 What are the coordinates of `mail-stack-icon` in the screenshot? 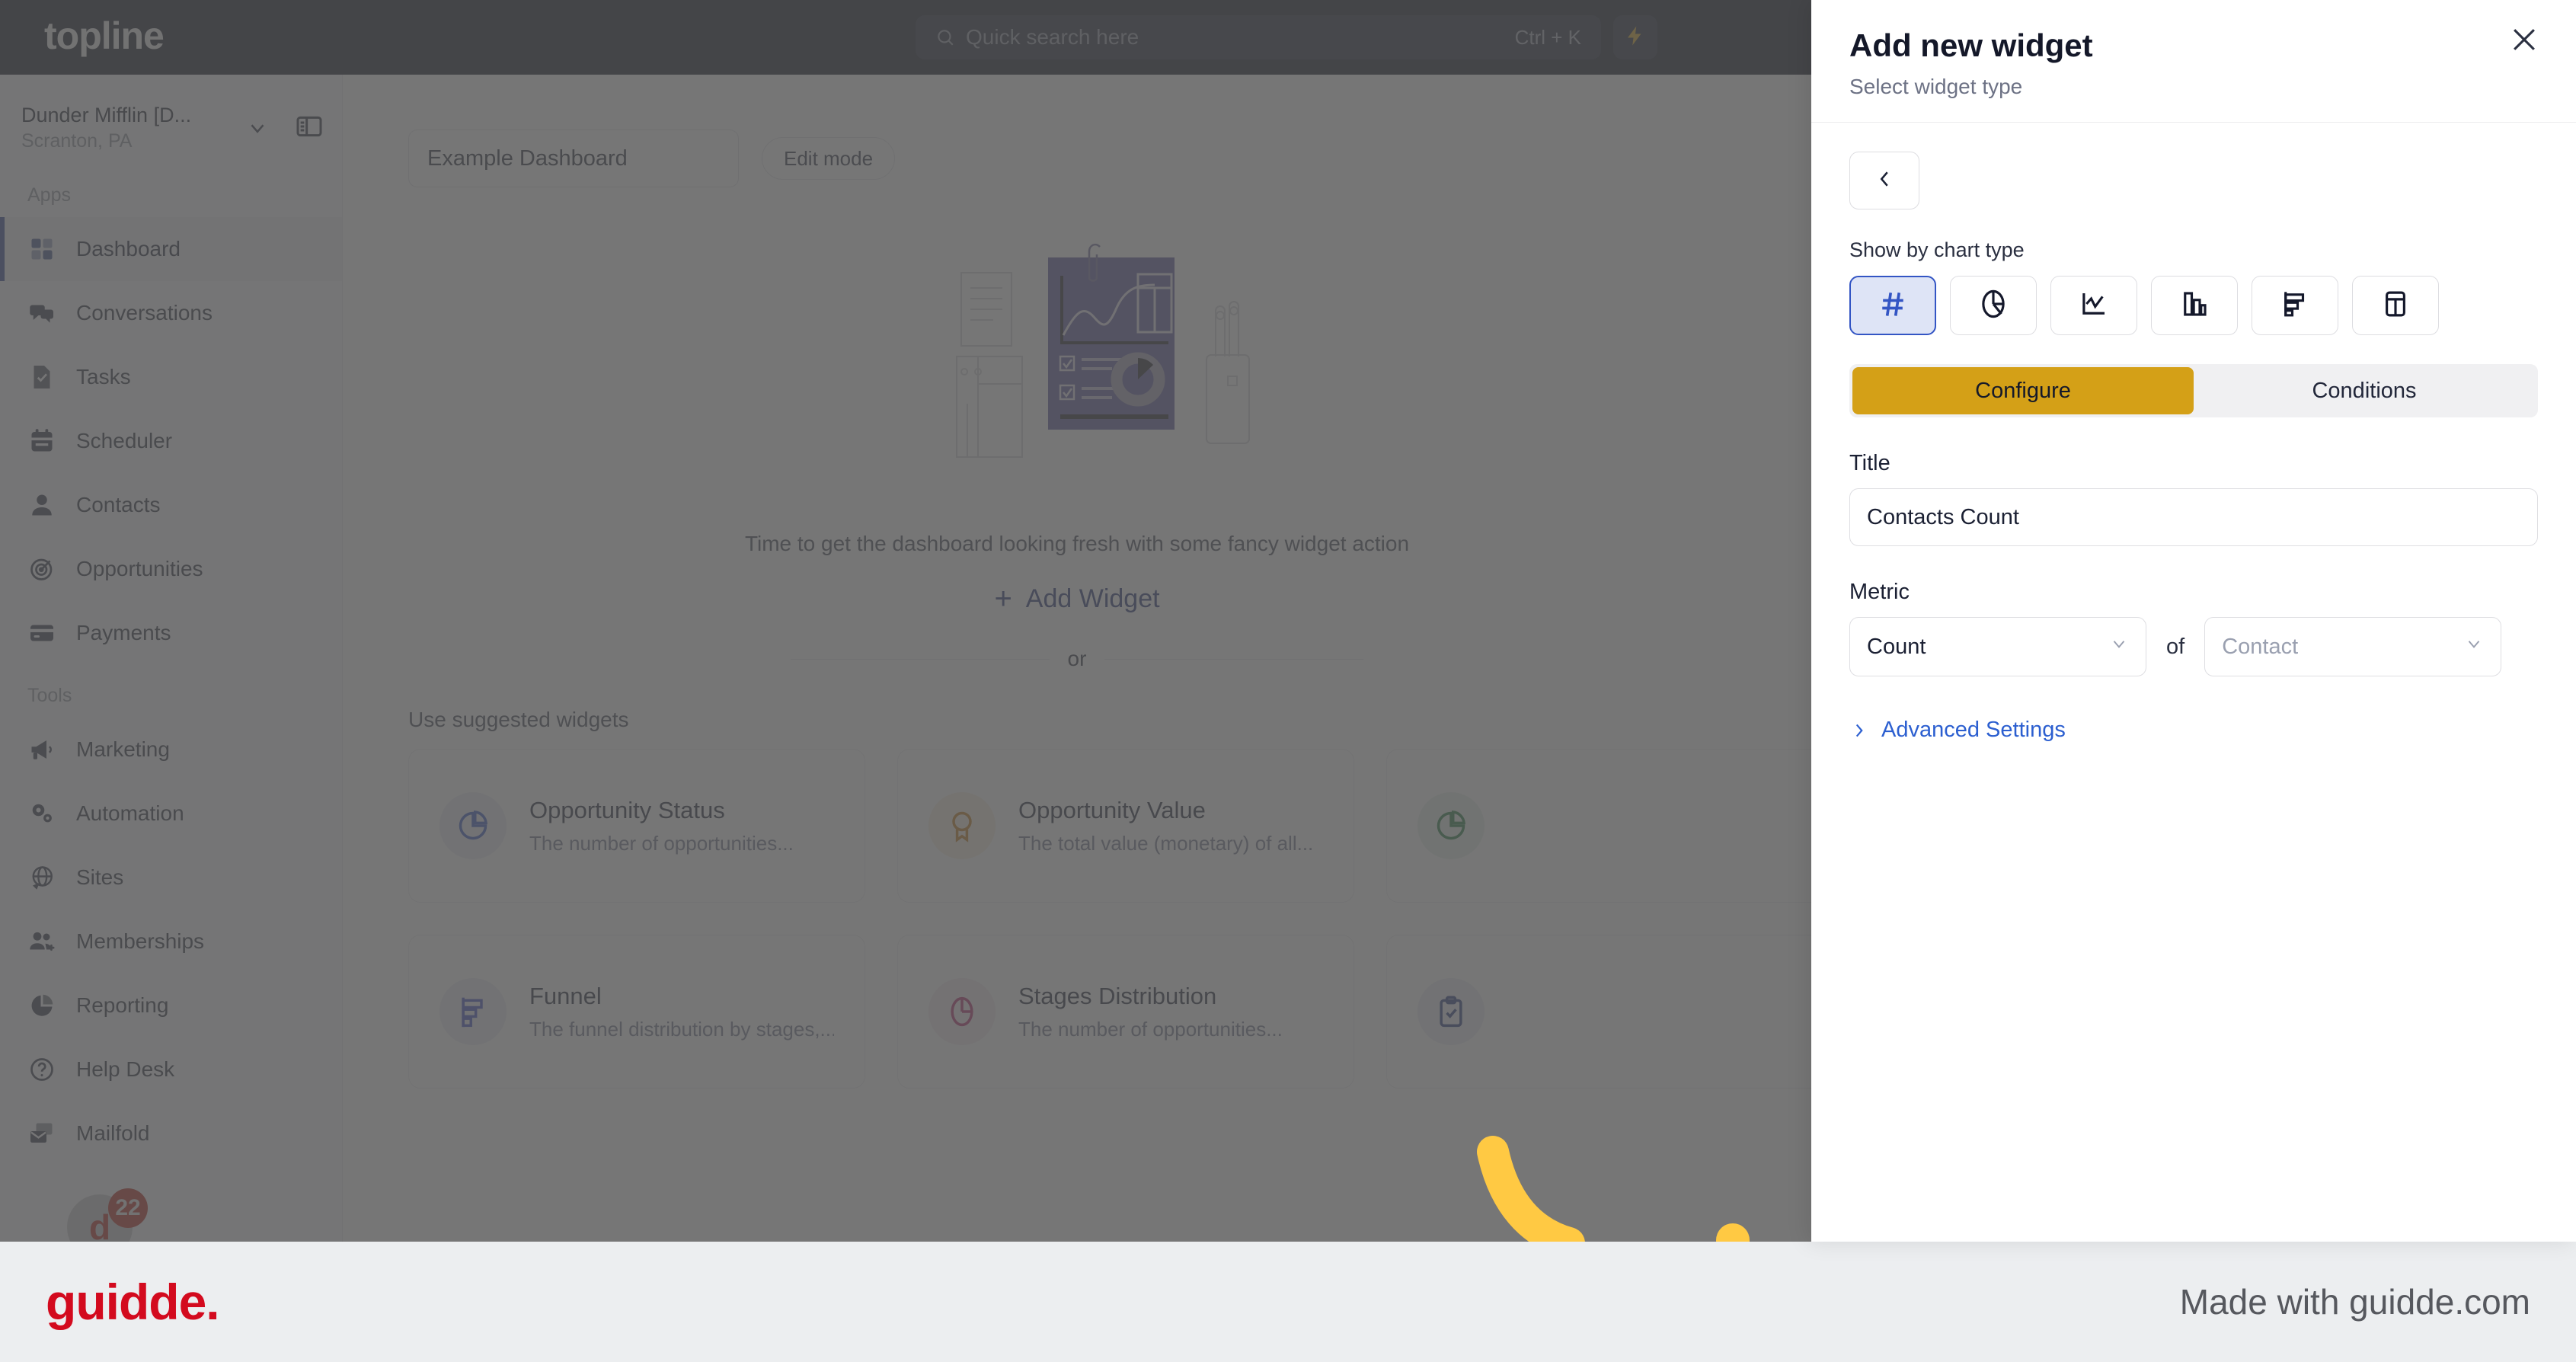 It's located at (42, 1133).